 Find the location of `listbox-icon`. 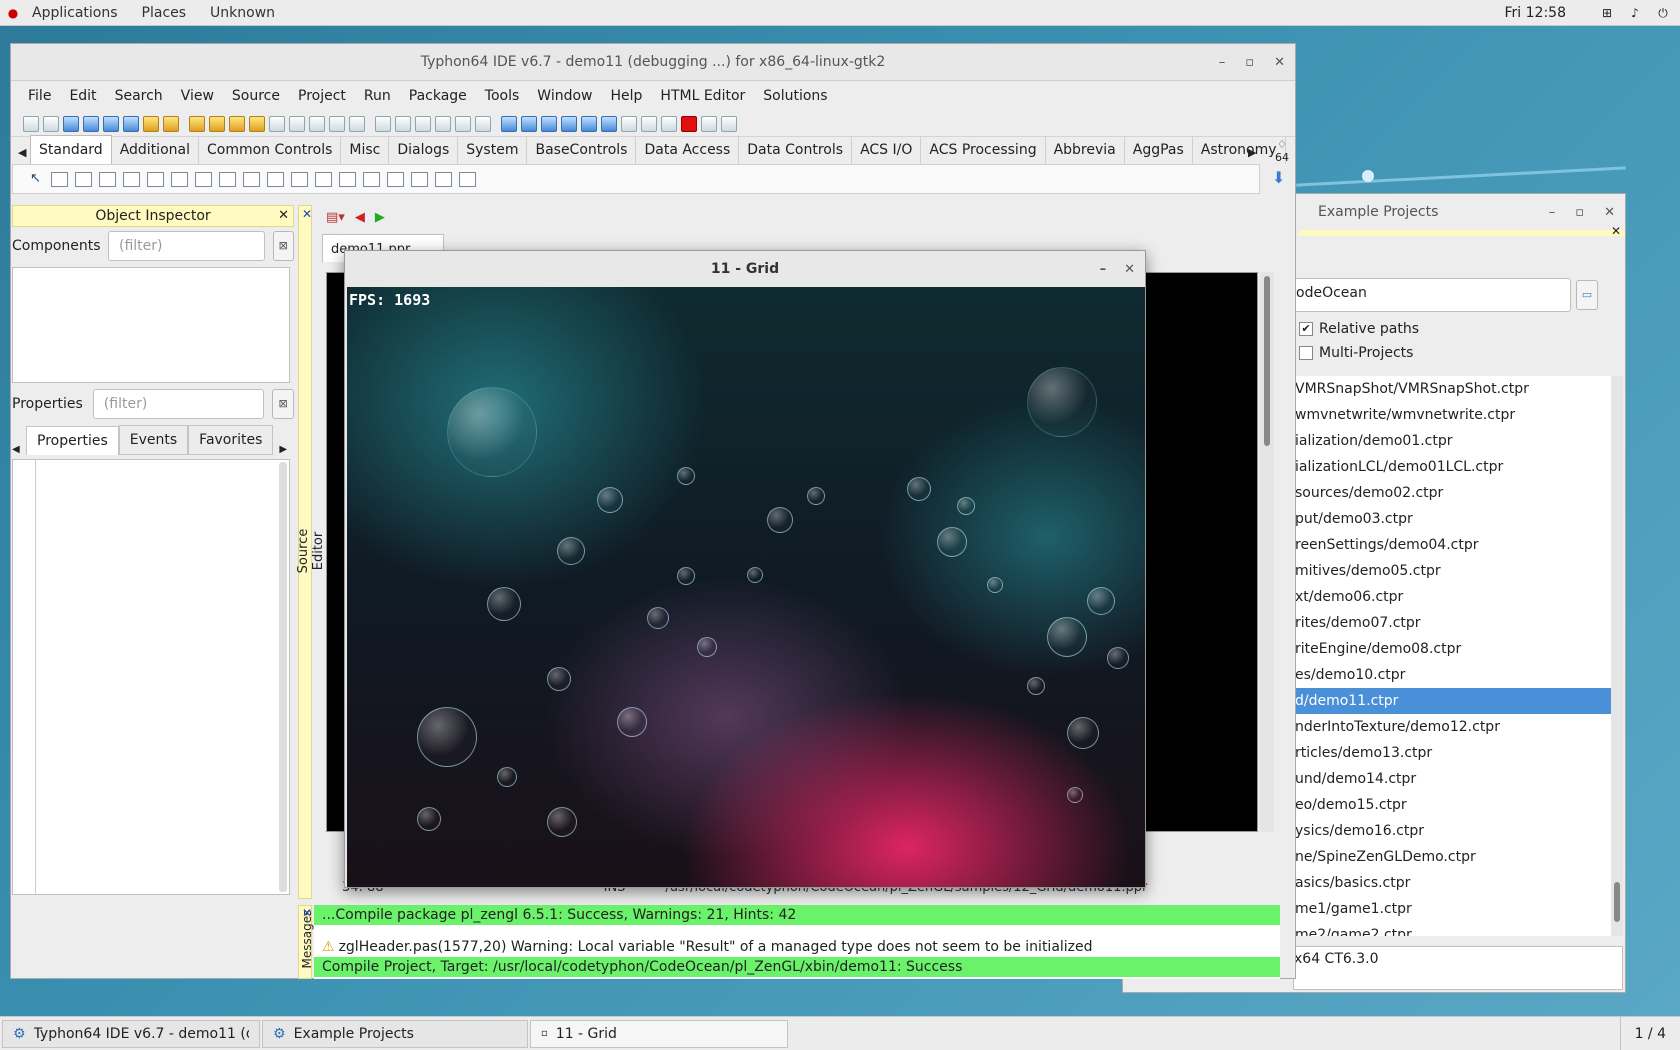

listbox-icon is located at coordinates (275, 179).